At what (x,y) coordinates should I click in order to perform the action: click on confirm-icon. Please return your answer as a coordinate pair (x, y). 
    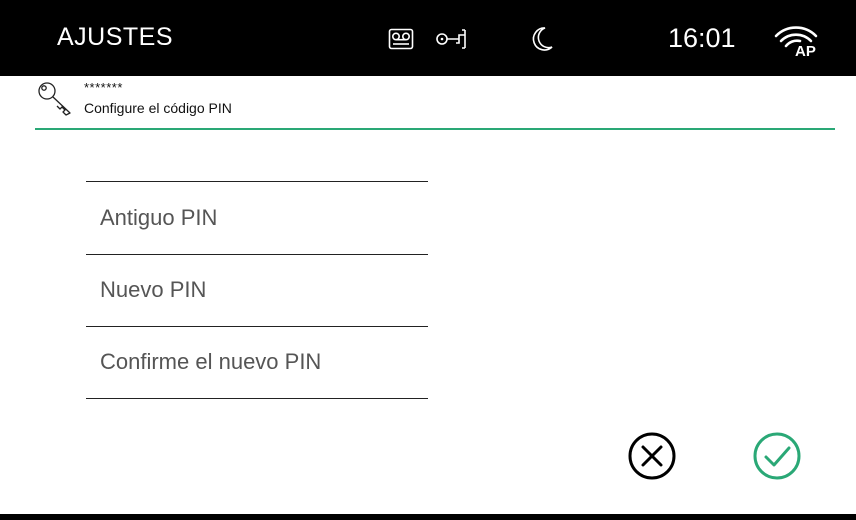
    Looking at the image, I should click on (777, 456).